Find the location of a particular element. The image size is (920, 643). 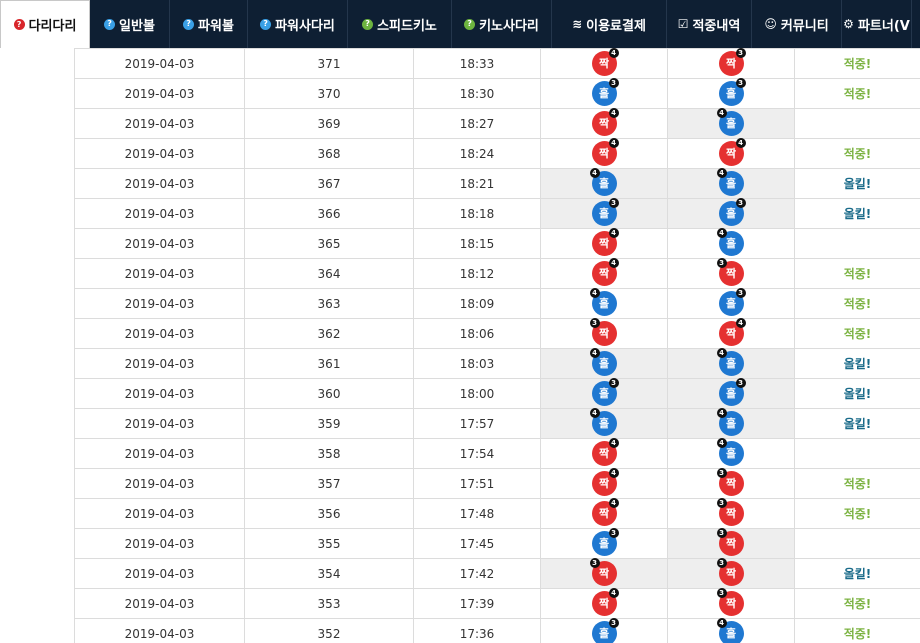

status-cell: 적중! is located at coordinates (857, 93).